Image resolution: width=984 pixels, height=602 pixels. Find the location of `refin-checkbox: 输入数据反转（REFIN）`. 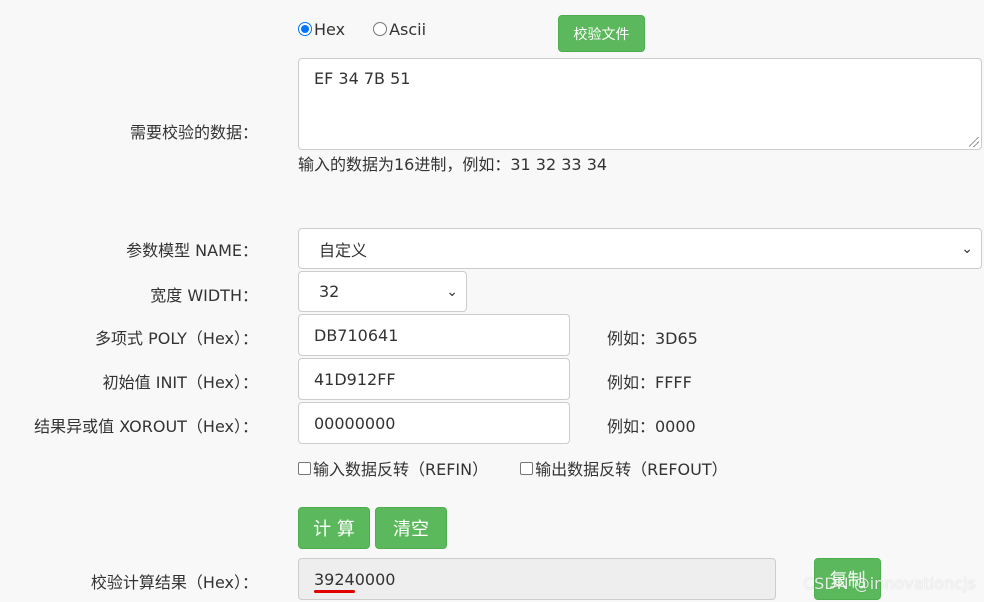

refin-checkbox: 输入数据反转（REFIN） is located at coordinates (393, 468).